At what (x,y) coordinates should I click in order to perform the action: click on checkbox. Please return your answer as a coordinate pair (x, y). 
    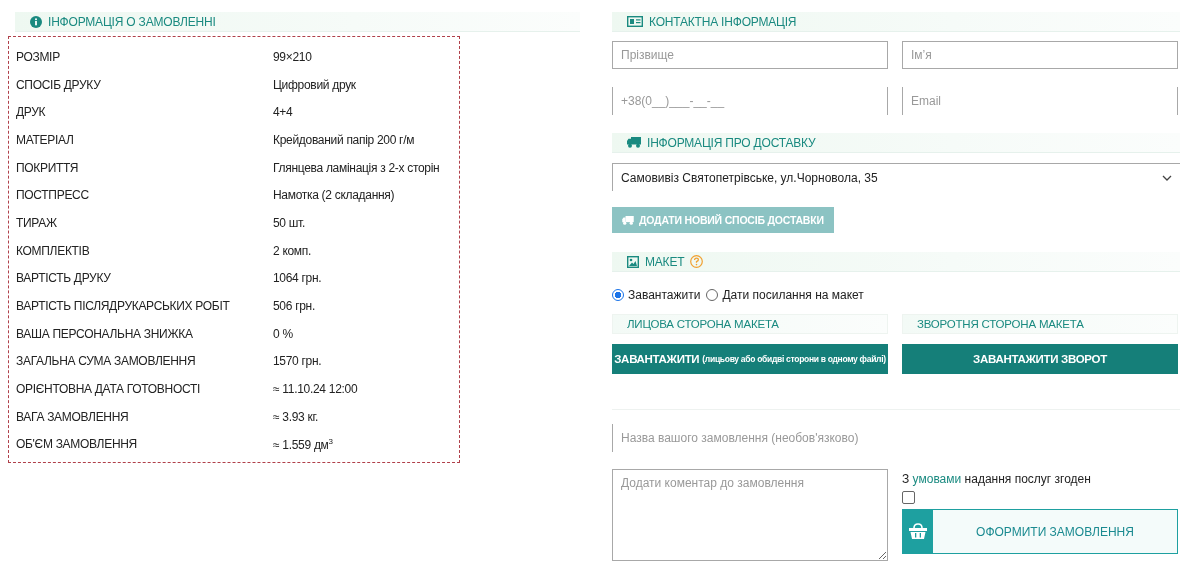
    Looking at the image, I should click on (908, 497).